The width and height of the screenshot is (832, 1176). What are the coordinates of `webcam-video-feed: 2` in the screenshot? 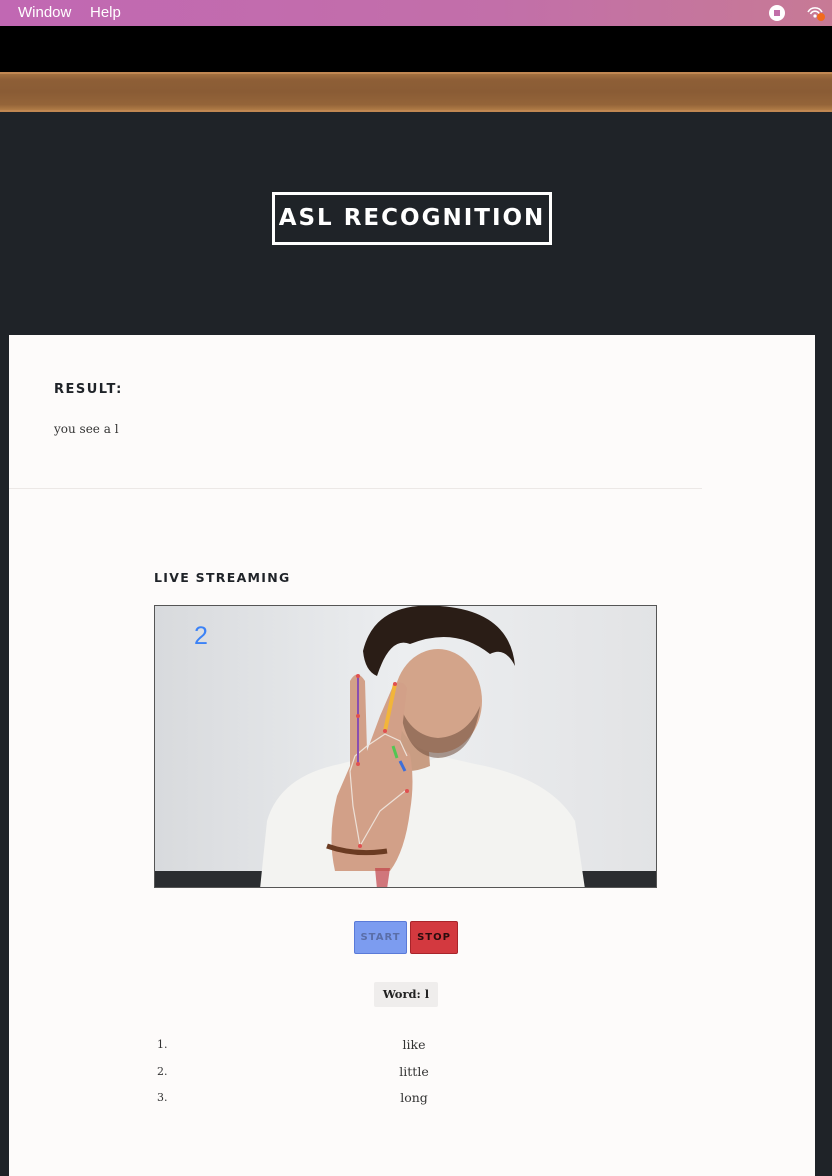 It's located at (405, 746).